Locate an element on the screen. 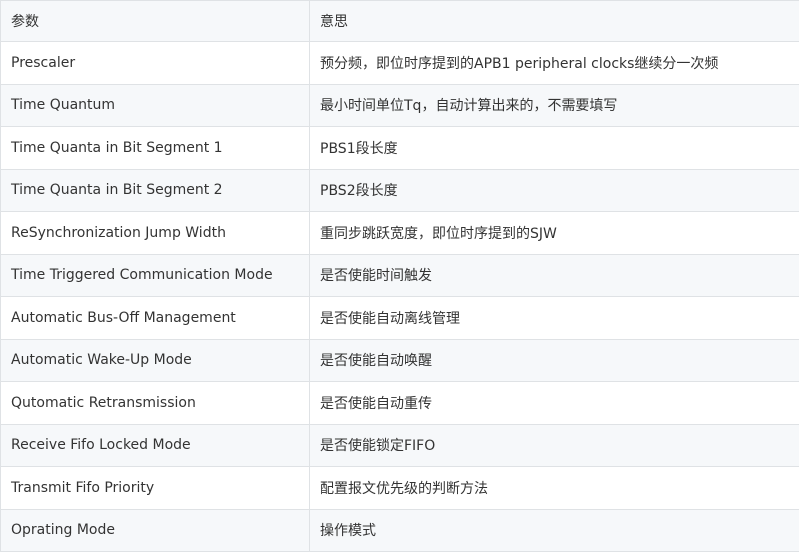  table-row: Time Quantum 最小时间单位Tq，自动计算出来的，不需要填写 is located at coordinates (399, 105).